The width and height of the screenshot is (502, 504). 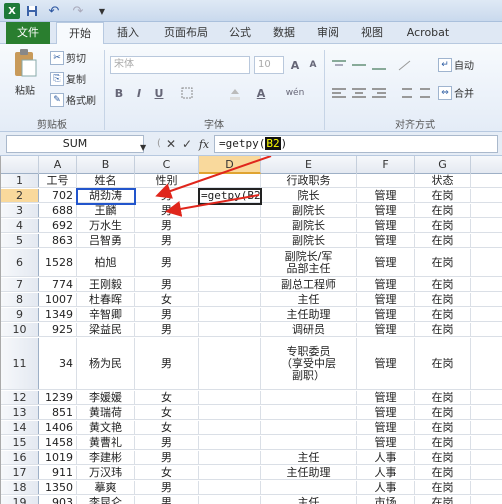 I want to click on row-header: 14, so click(x=20, y=427).